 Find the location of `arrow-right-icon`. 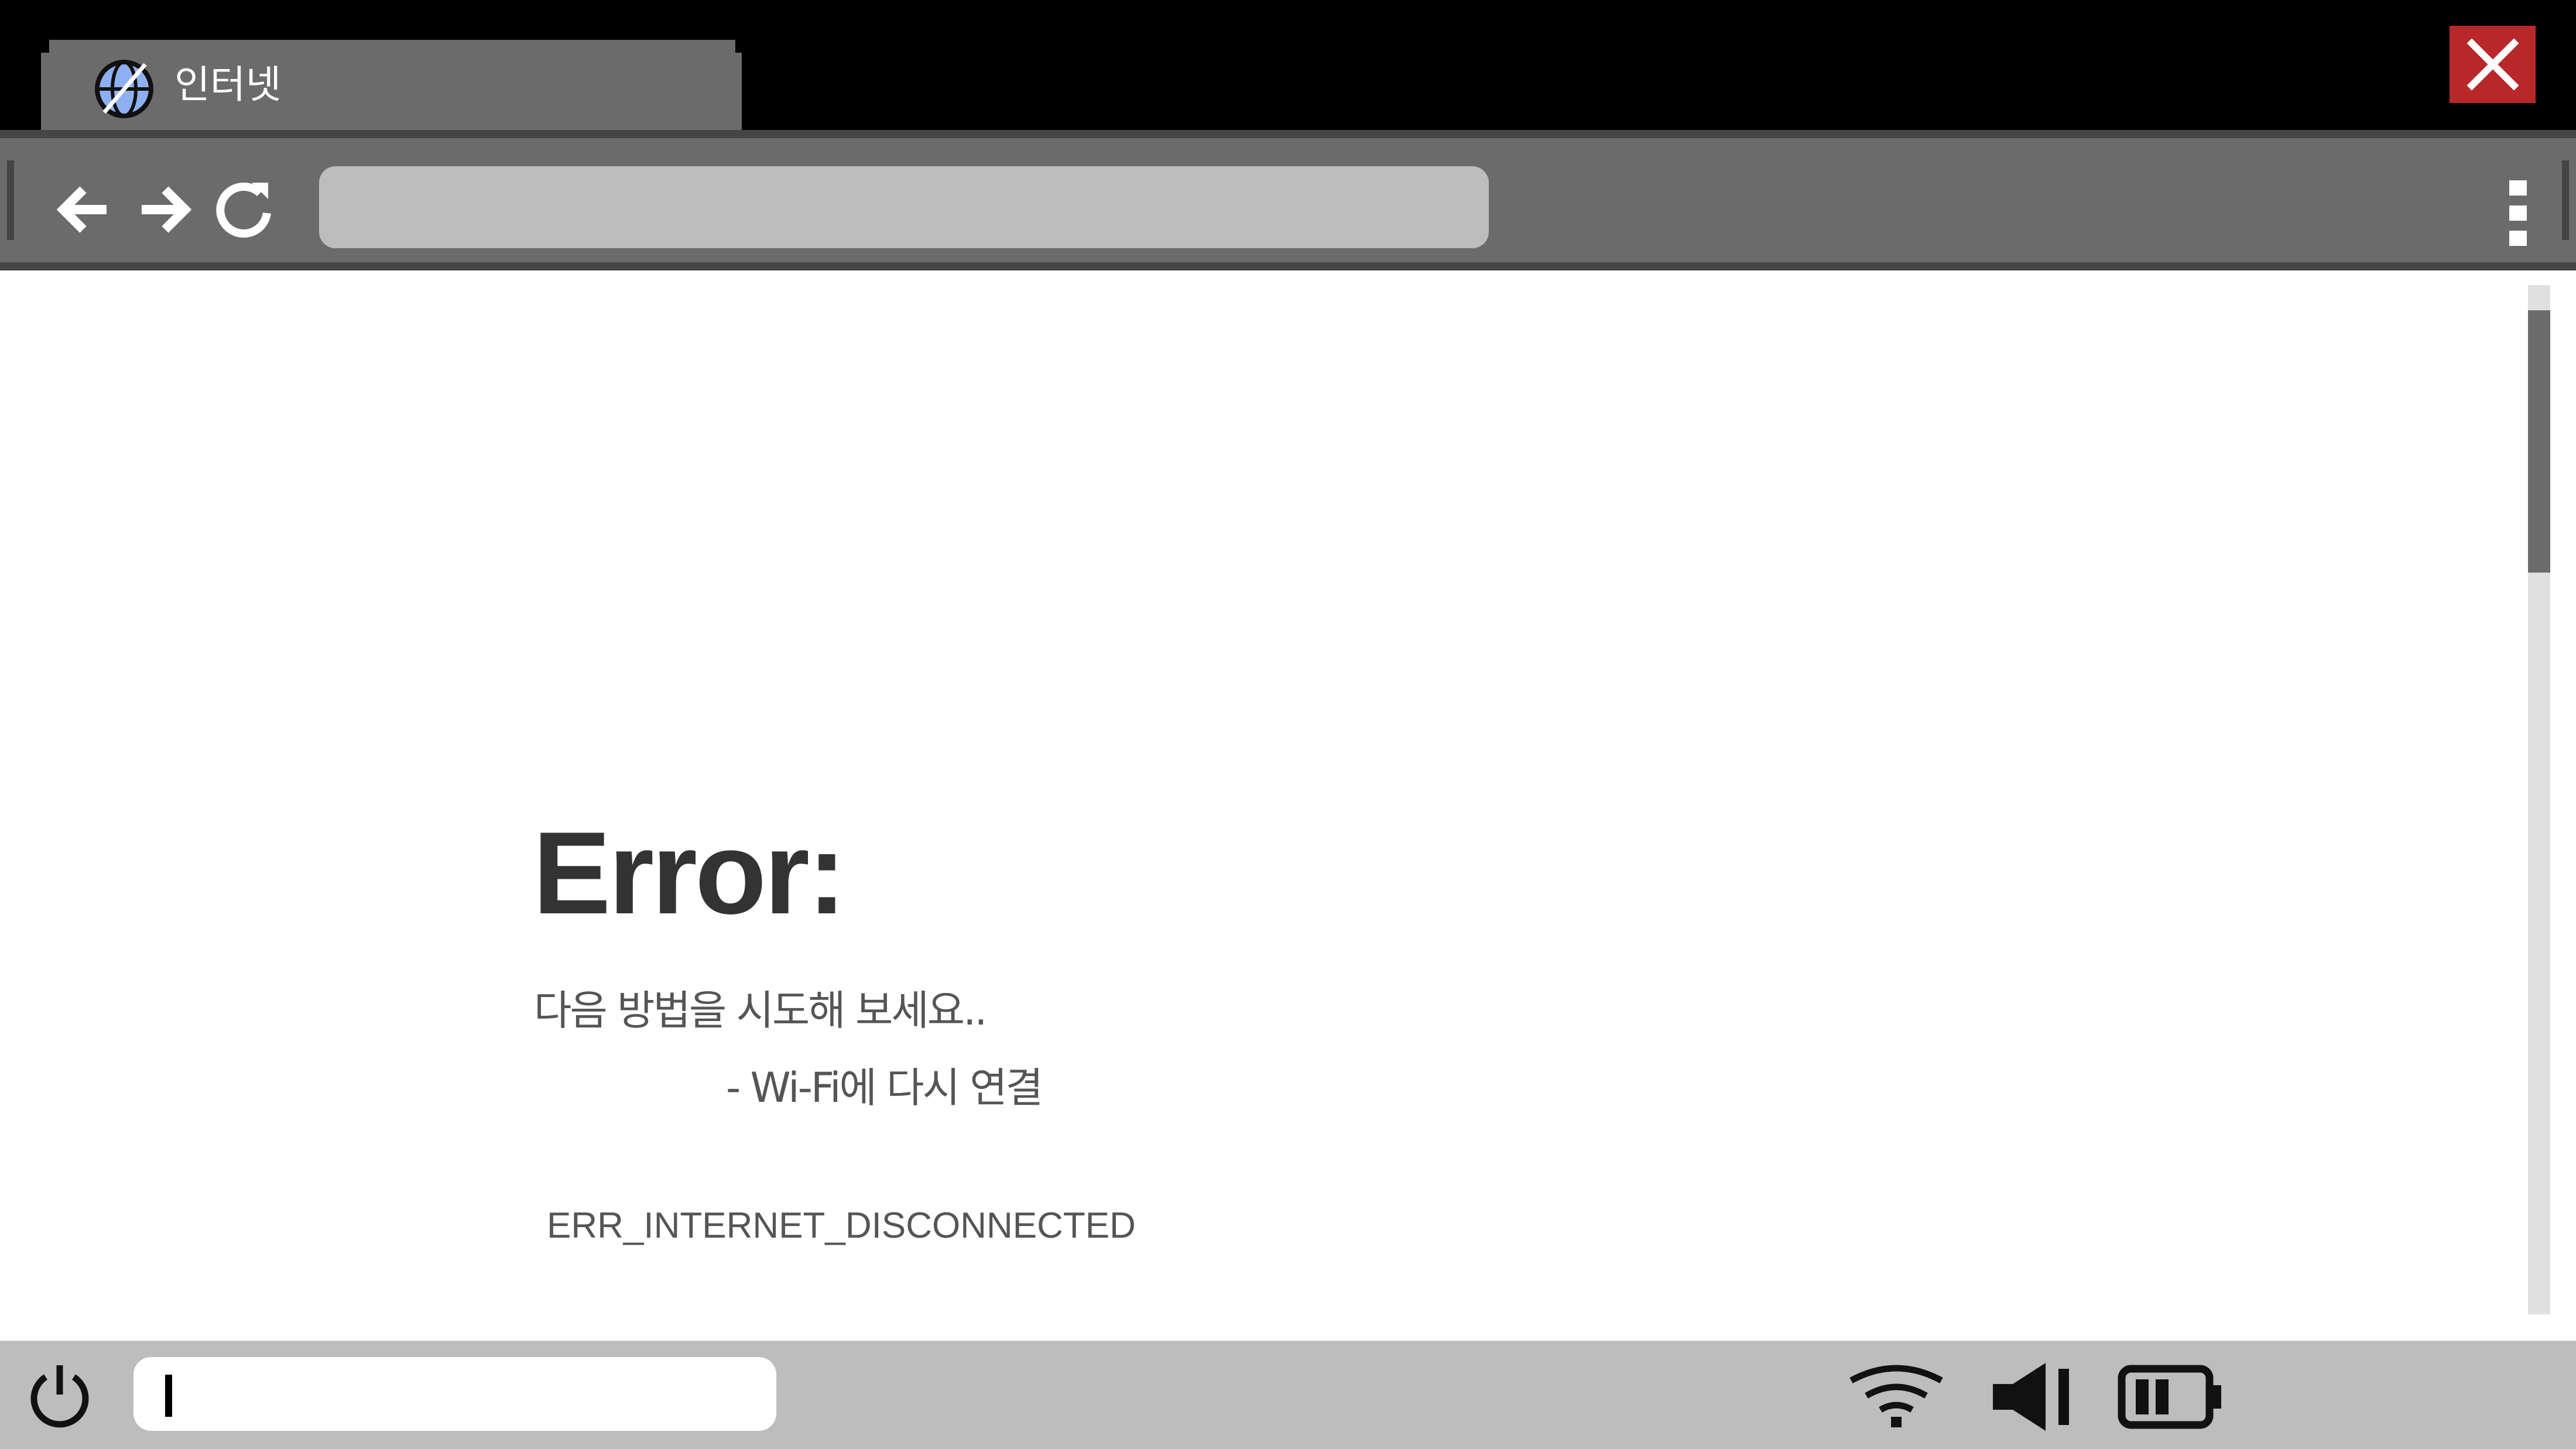

arrow-right-icon is located at coordinates (167, 209).